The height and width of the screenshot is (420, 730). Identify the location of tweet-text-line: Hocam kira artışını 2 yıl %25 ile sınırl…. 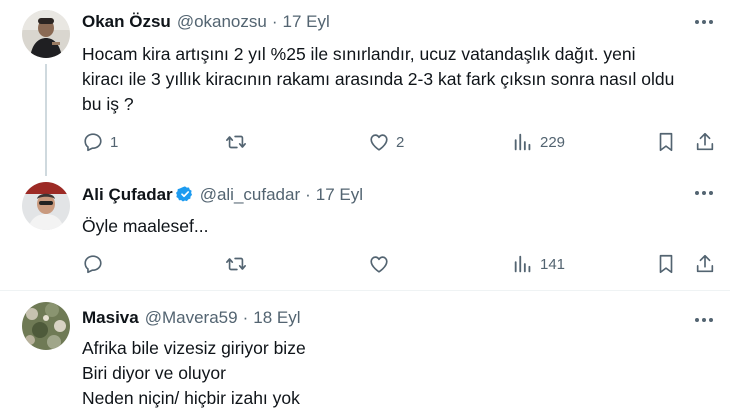
(359, 54).